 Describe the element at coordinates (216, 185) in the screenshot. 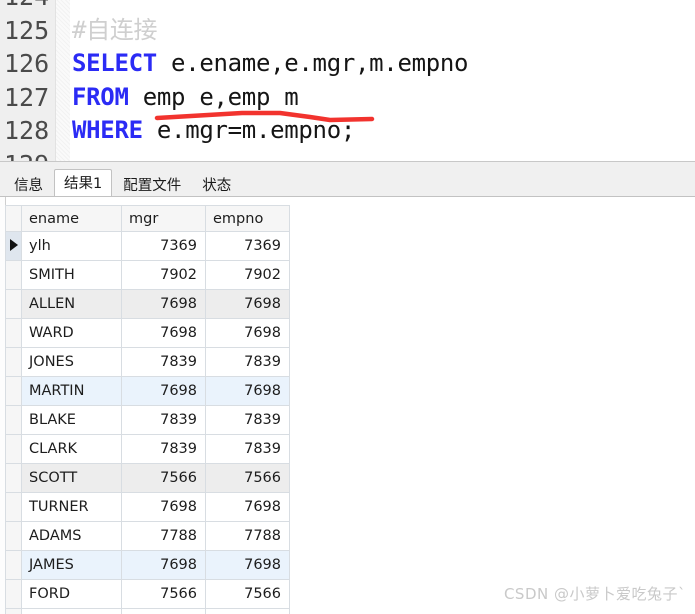

I see `tab-4: 状态` at that location.